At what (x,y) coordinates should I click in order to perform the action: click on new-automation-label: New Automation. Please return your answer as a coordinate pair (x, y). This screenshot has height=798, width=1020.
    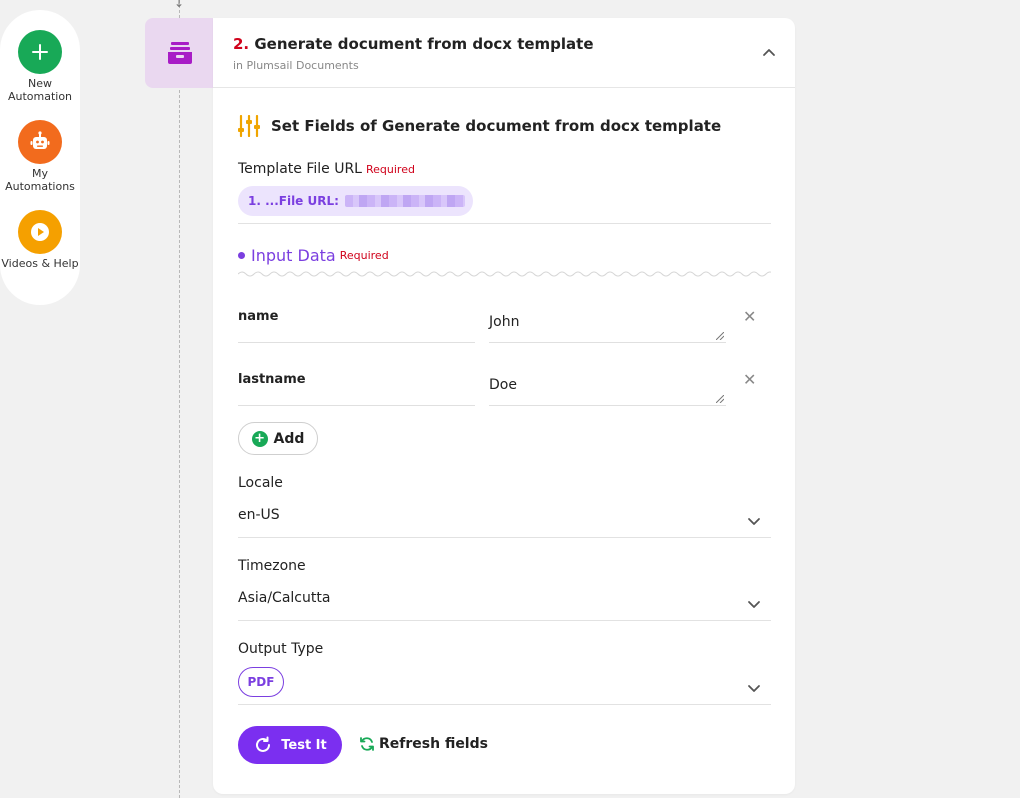
    Looking at the image, I should click on (40, 90).